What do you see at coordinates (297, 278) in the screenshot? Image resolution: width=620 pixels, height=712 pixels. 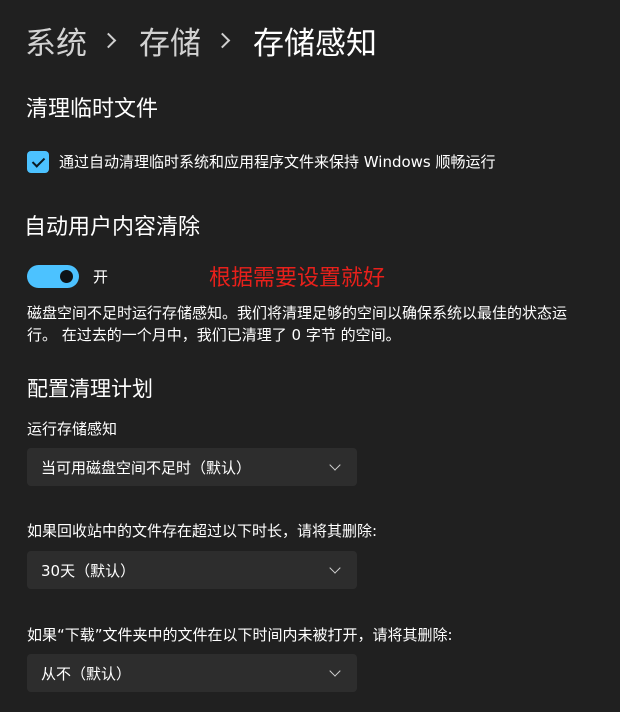 I see `annotation-text: 根据需要设置就好` at bounding box center [297, 278].